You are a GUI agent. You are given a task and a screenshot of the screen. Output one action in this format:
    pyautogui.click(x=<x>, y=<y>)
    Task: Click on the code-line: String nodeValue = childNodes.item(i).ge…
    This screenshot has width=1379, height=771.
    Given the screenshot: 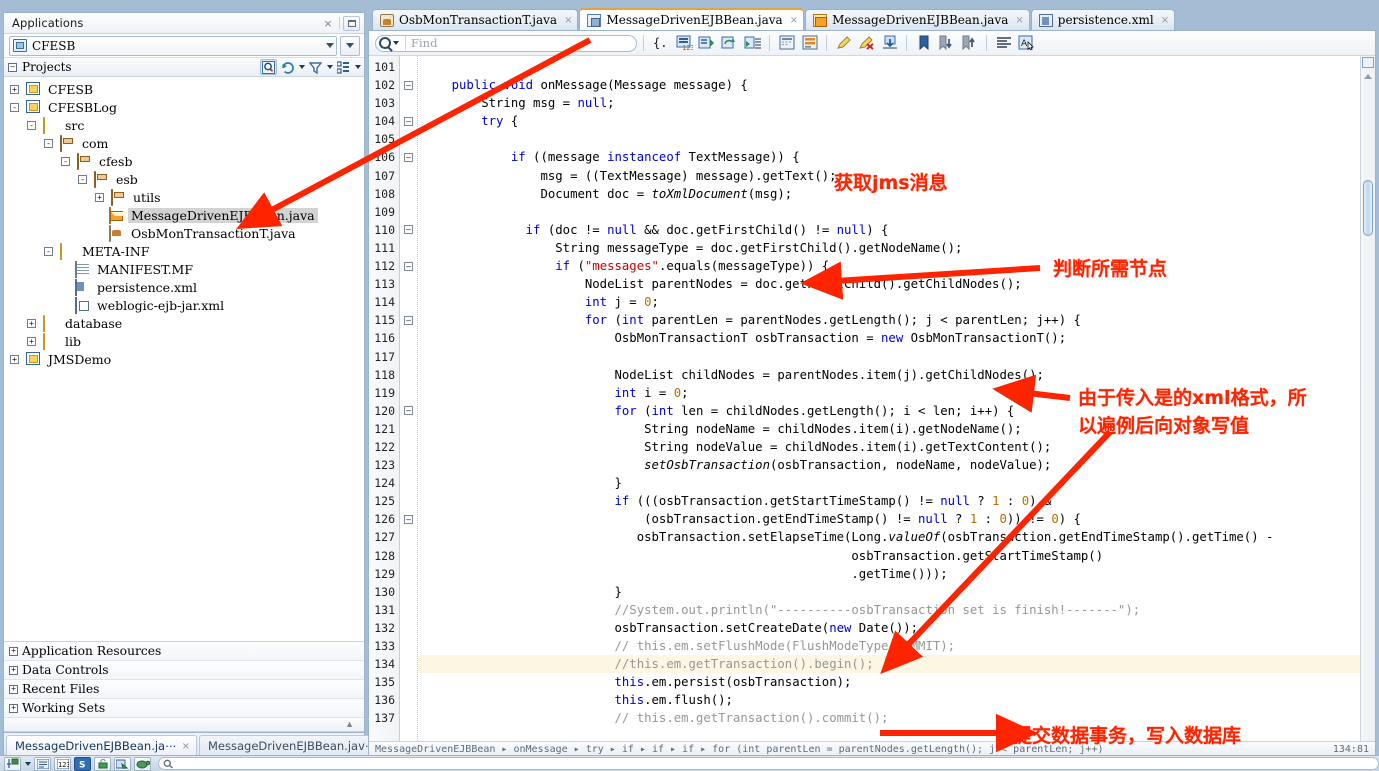 What is the action you would take?
    pyautogui.click(x=896, y=447)
    